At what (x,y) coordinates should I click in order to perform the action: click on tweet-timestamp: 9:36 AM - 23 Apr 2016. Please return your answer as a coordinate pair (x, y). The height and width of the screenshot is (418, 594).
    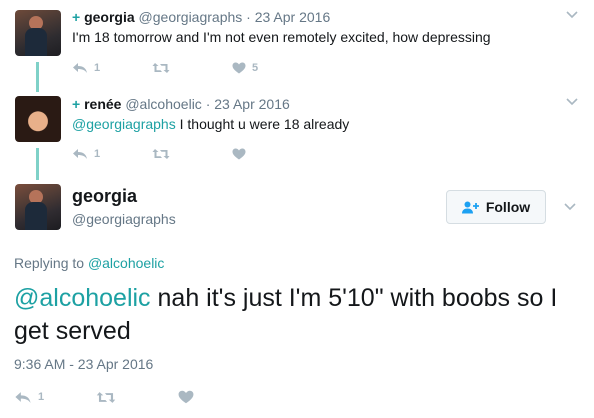
    Looking at the image, I should click on (83, 364).